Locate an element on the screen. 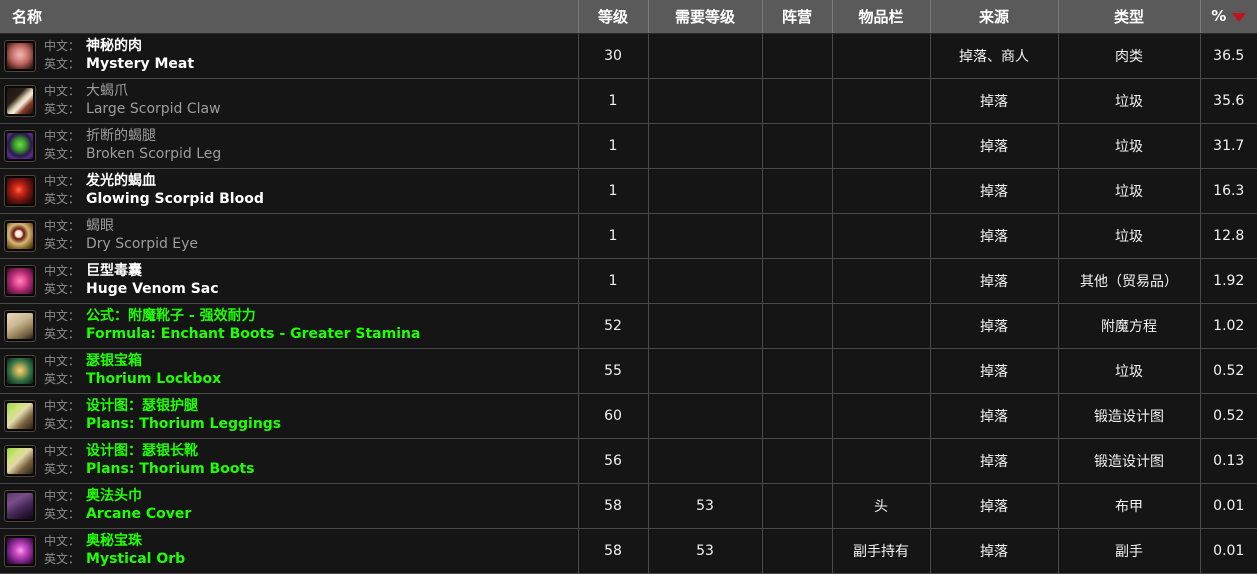  item-name-zh: 瑟银宝箱 is located at coordinates (114, 361).